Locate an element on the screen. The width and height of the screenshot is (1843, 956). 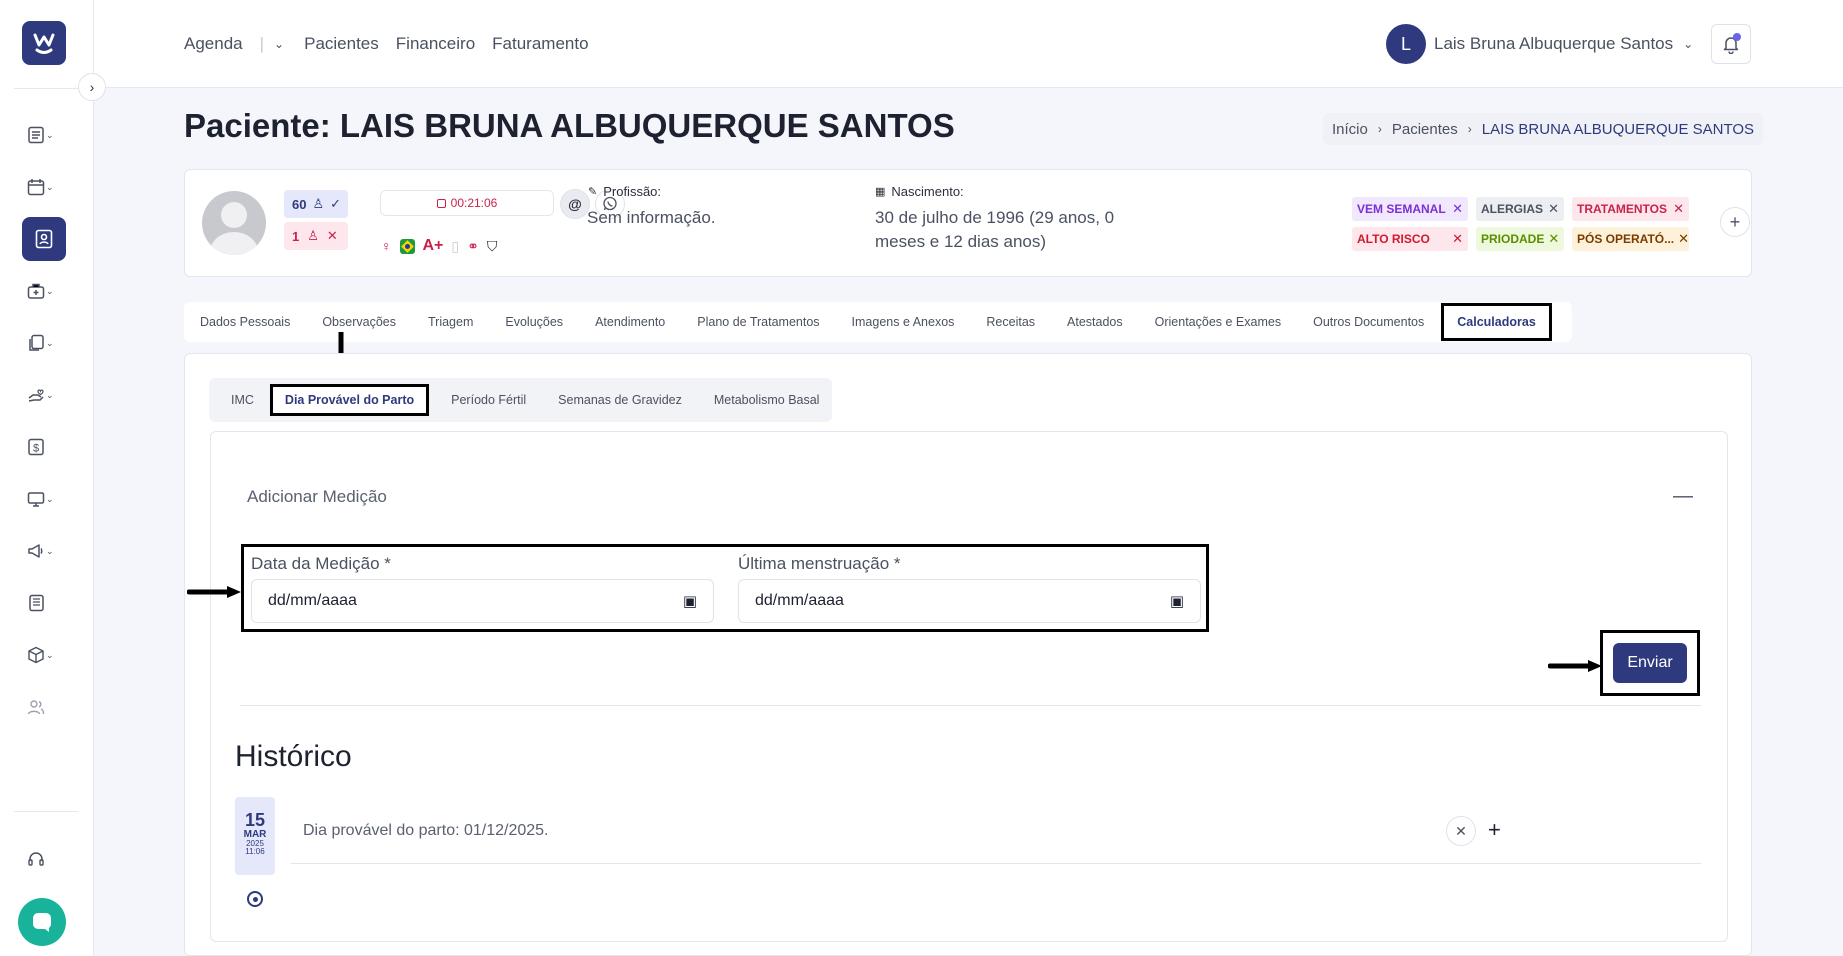
absent-count: 1 is located at coordinates (296, 236).